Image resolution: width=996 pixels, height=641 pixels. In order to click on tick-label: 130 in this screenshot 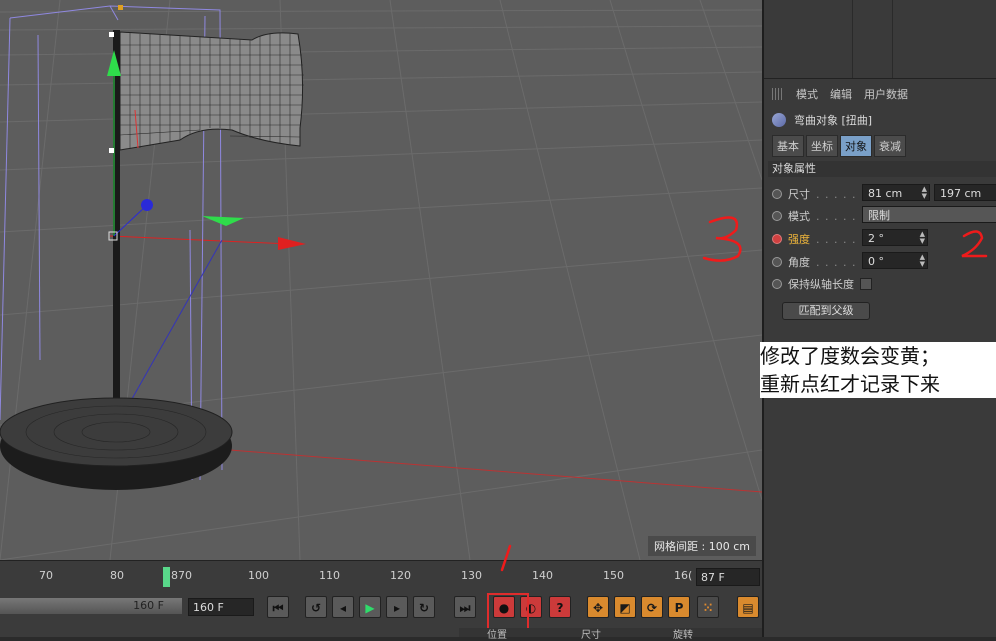, I will do `click(471, 575)`.